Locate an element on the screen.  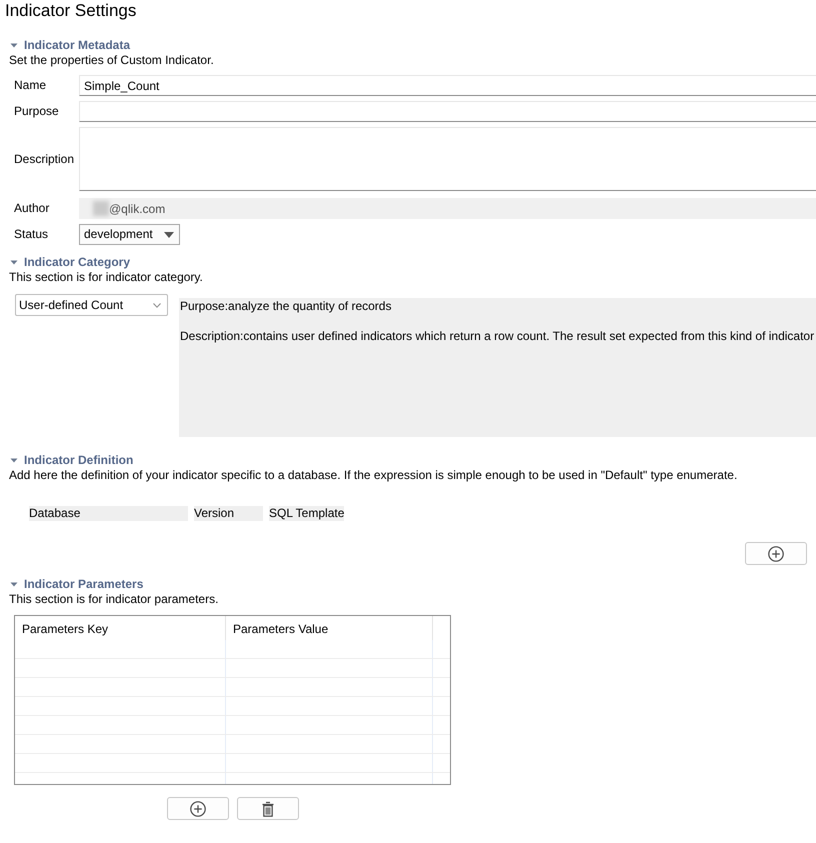
section-description: This section is for indicator category. is located at coordinates (106, 277).